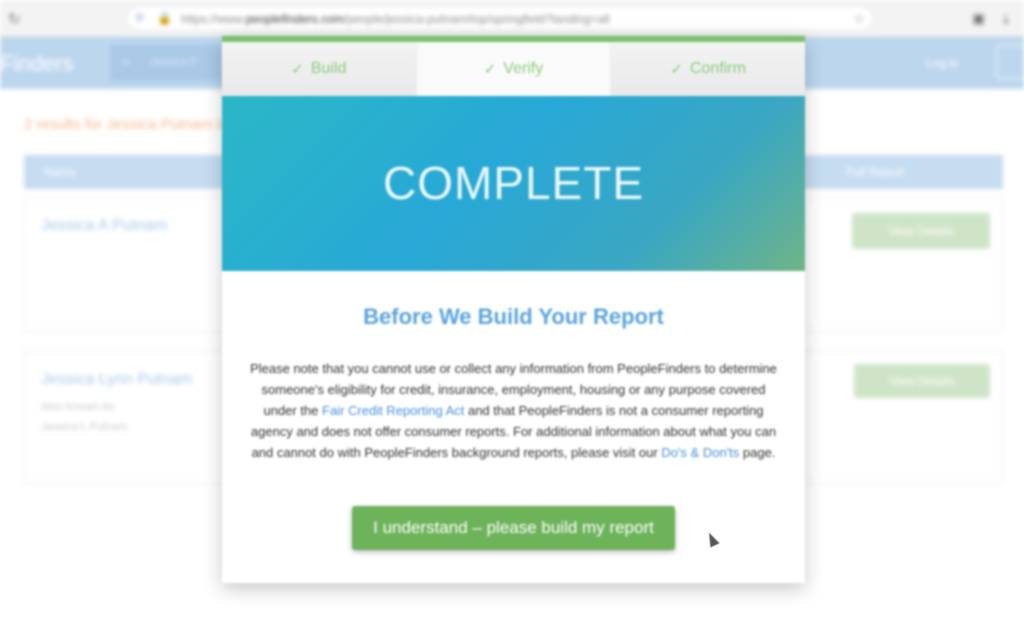 This screenshot has width=1024, height=638. What do you see at coordinates (700, 452) in the screenshot?
I see `dos-and-donts-link: Do's & Don'ts` at bounding box center [700, 452].